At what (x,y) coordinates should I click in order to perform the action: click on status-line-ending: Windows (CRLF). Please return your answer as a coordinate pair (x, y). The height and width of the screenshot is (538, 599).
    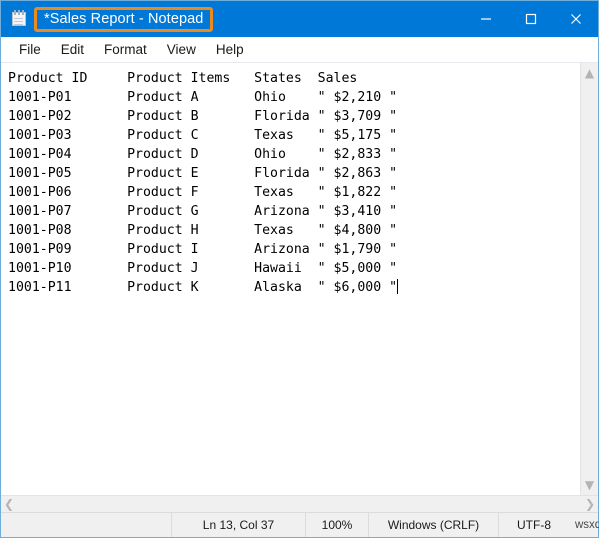
    Looking at the image, I should click on (433, 525).